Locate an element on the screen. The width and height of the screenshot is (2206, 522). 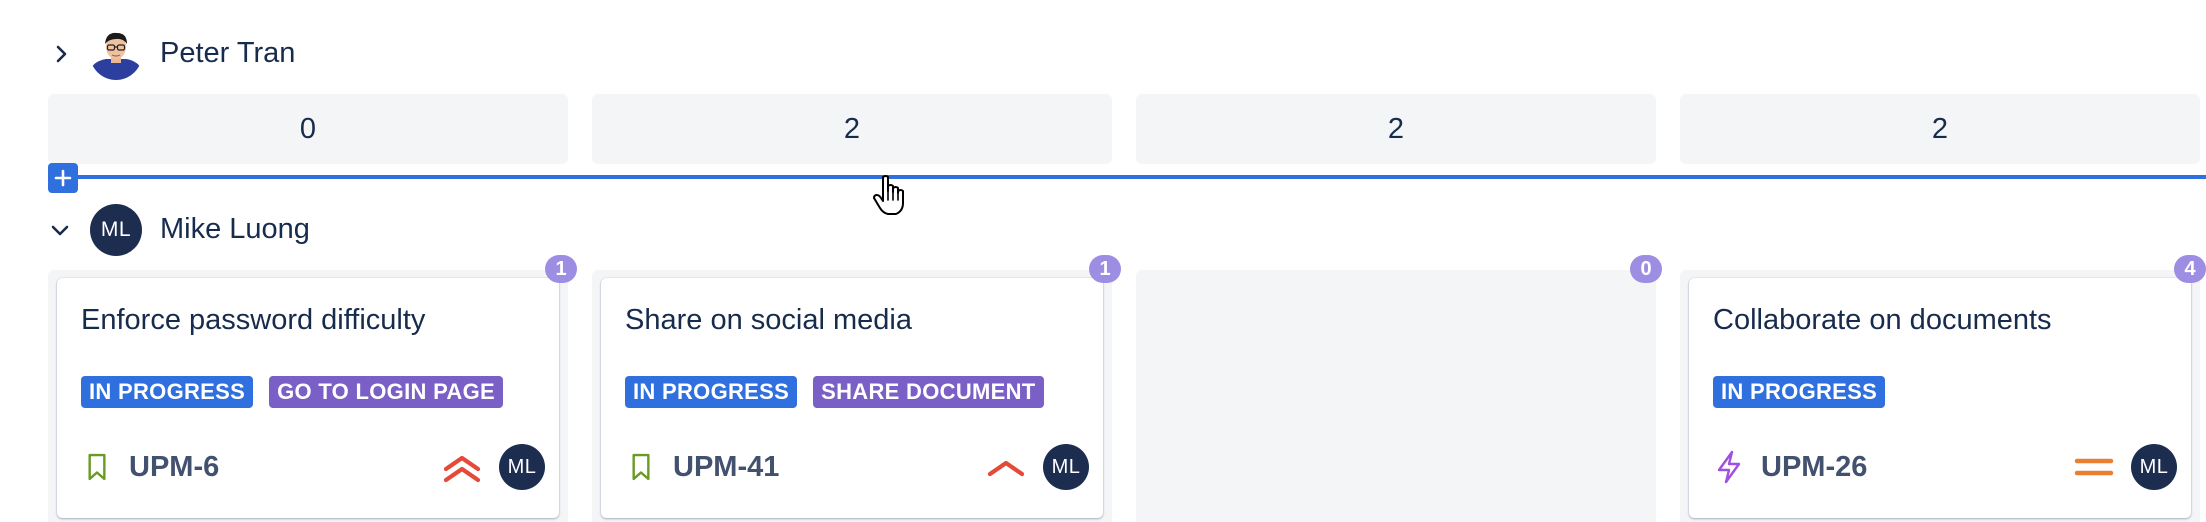
epic-tag: GO TO LOGIN PAGE is located at coordinates (386, 392).